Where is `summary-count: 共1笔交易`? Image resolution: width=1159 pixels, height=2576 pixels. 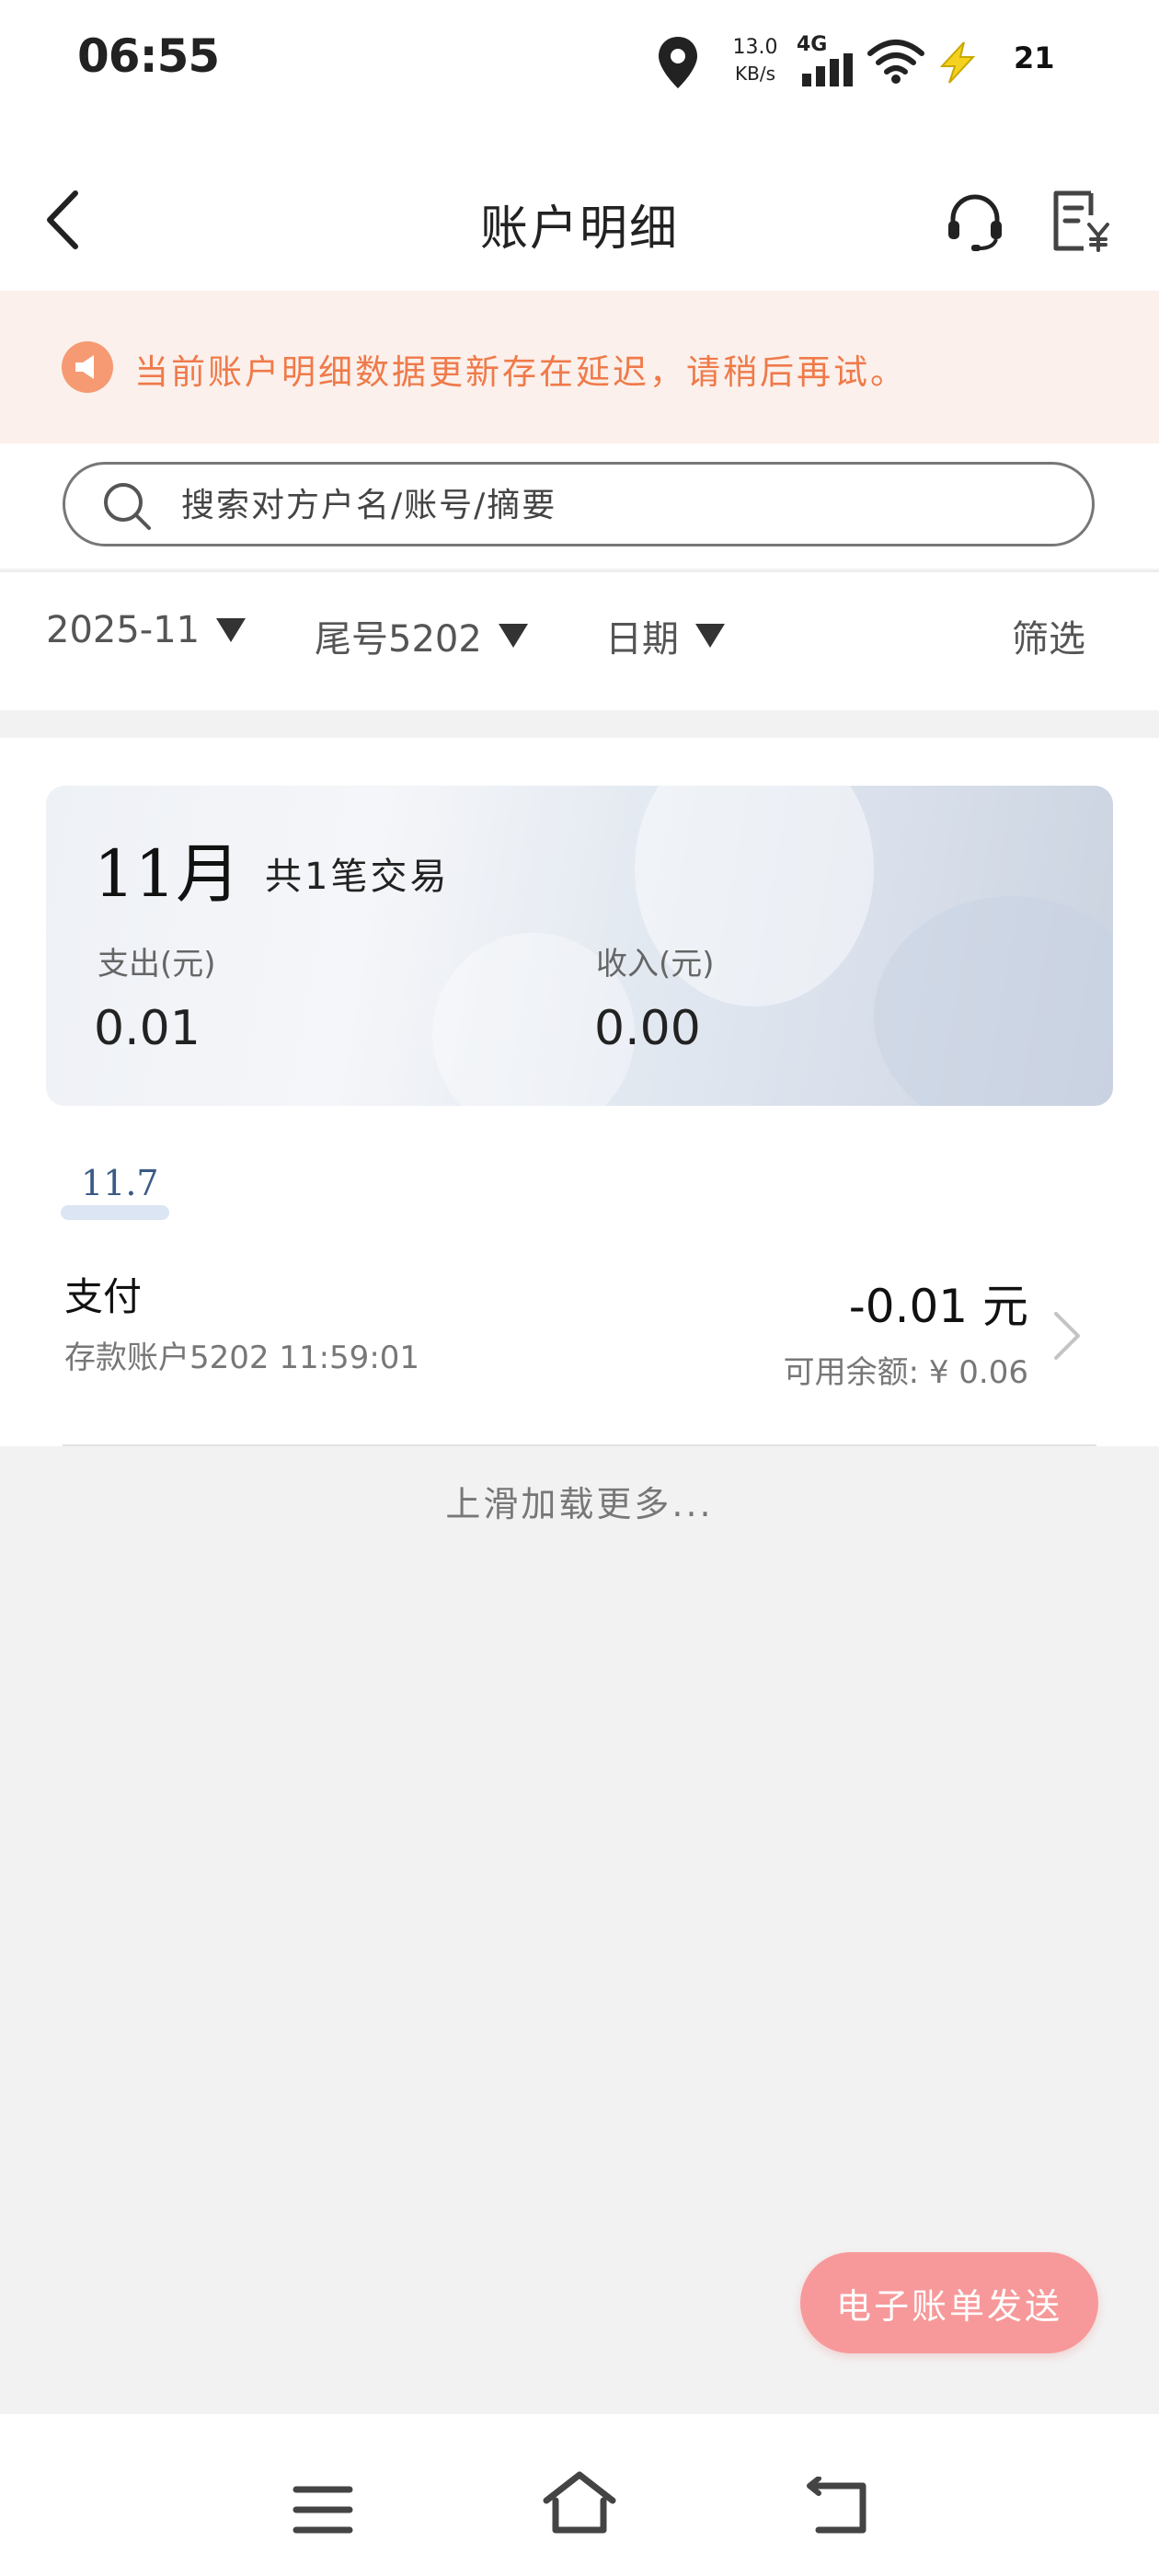
summary-count: 共1笔交易 is located at coordinates (357, 877).